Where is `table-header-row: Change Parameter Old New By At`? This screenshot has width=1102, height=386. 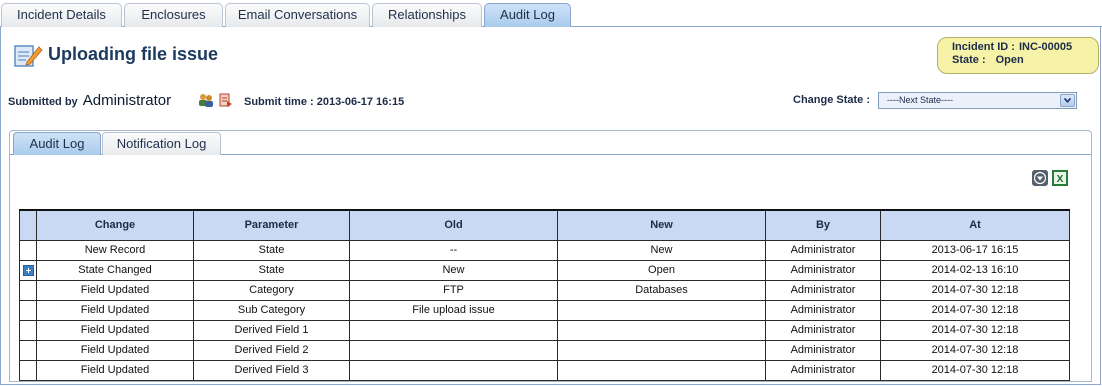 table-header-row: Change Parameter Old New By At is located at coordinates (544, 225).